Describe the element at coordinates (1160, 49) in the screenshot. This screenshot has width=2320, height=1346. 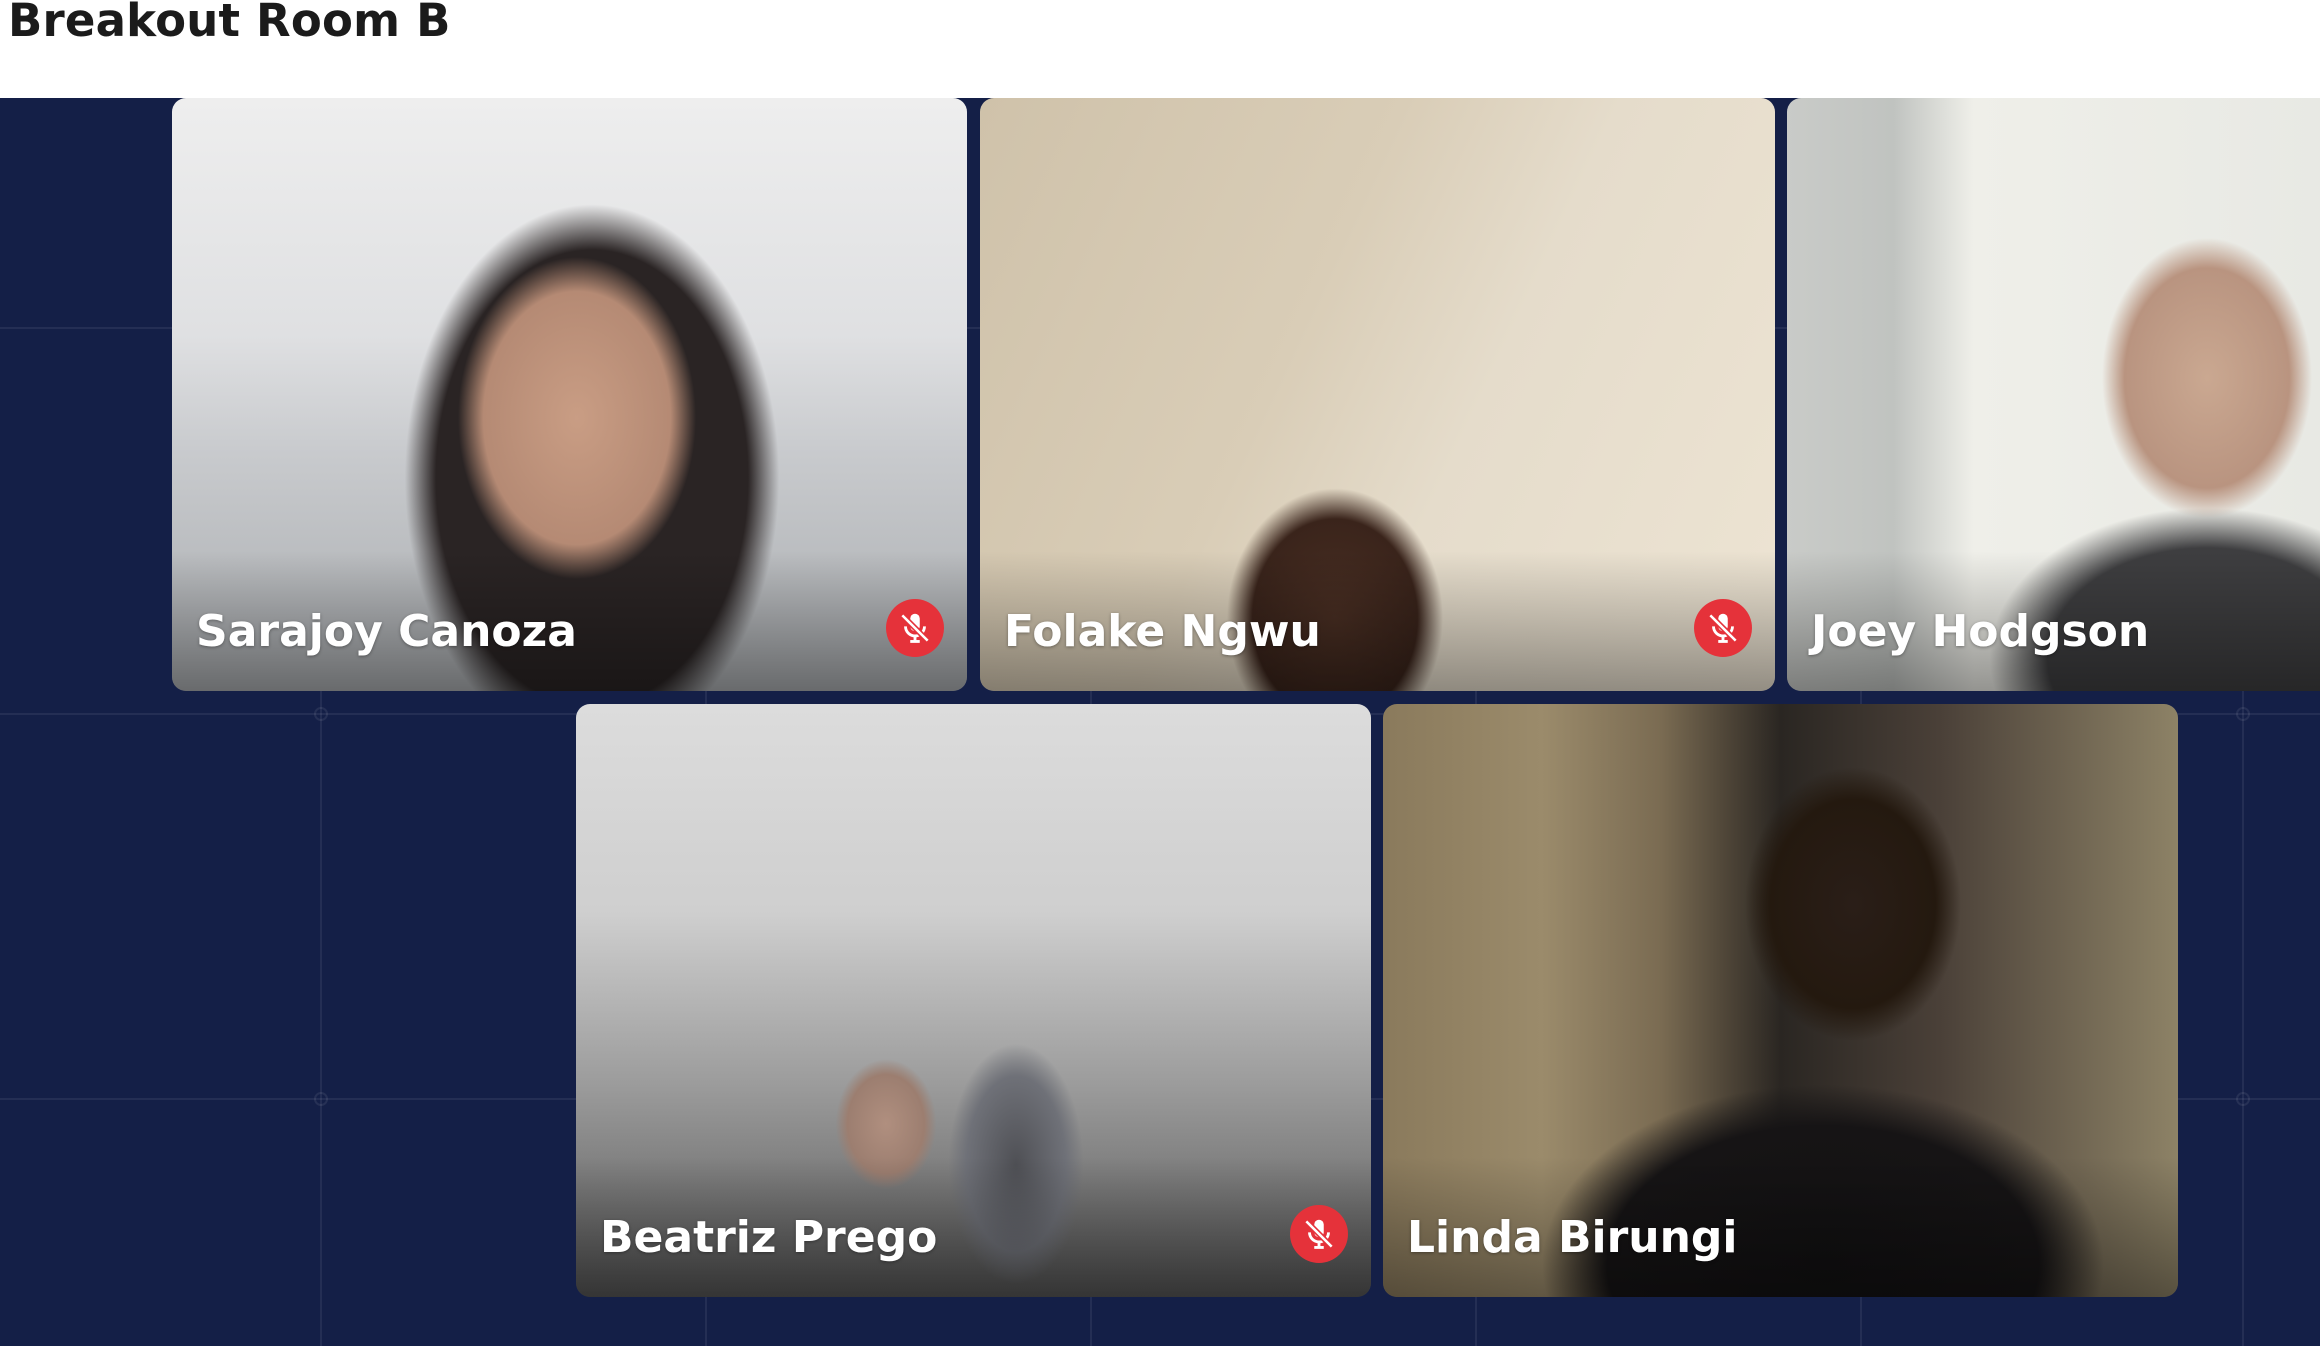
I see `room-header: Breakout Room B` at that location.